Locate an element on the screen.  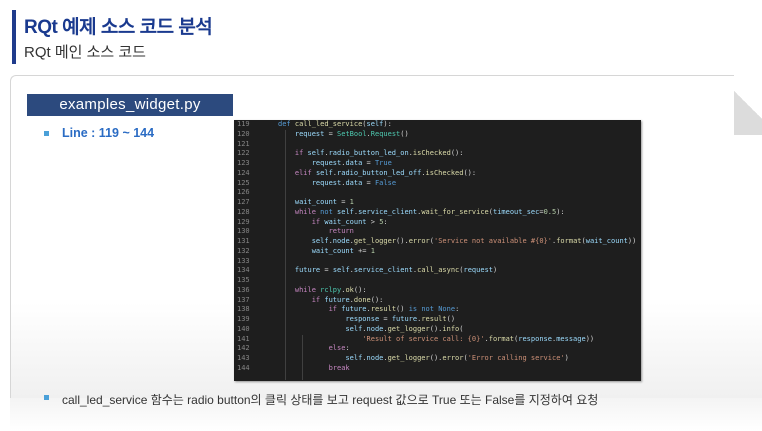
code-token: format is located at coordinates (569, 241).